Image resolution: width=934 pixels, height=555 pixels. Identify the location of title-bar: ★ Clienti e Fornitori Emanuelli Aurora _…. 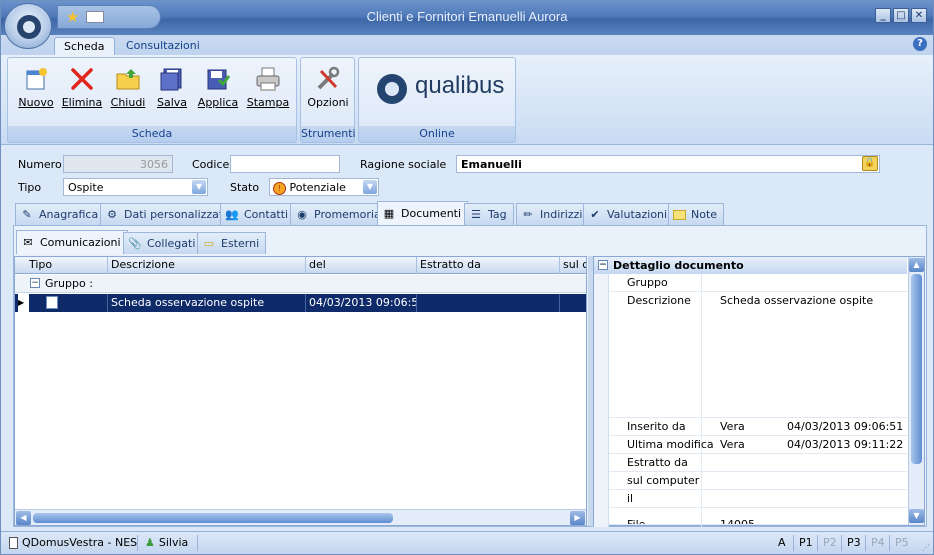
(467, 18).